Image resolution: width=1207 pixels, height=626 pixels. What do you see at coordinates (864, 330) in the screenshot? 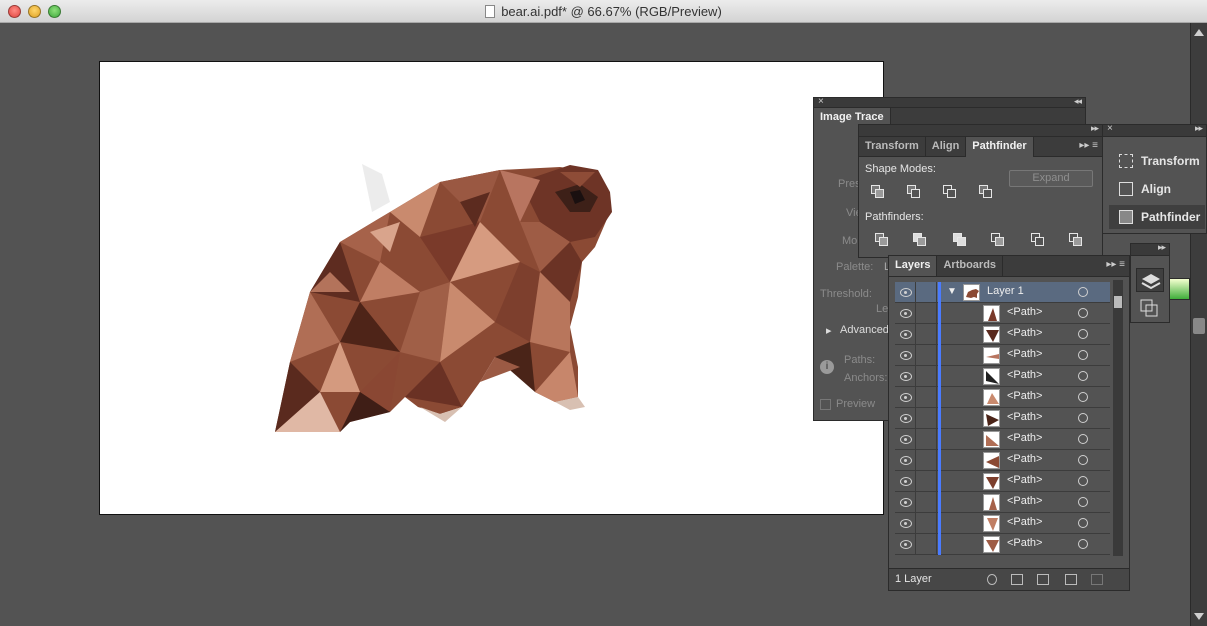
I see `advanced-label: Advanced` at bounding box center [864, 330].